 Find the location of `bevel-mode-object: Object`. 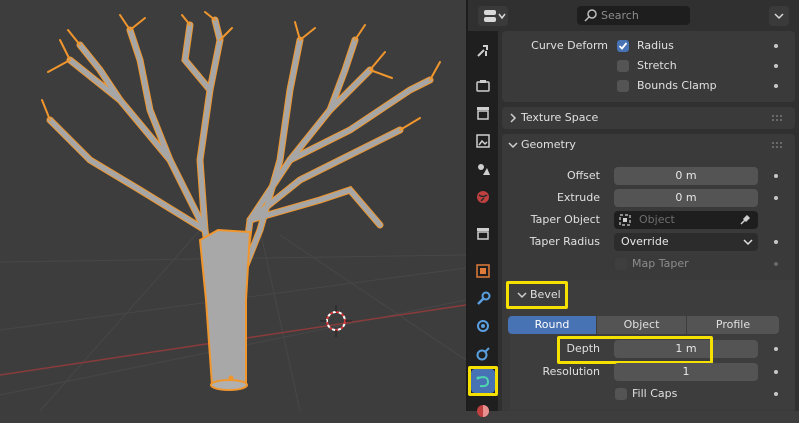

bevel-mode-object: Object is located at coordinates (641, 325).